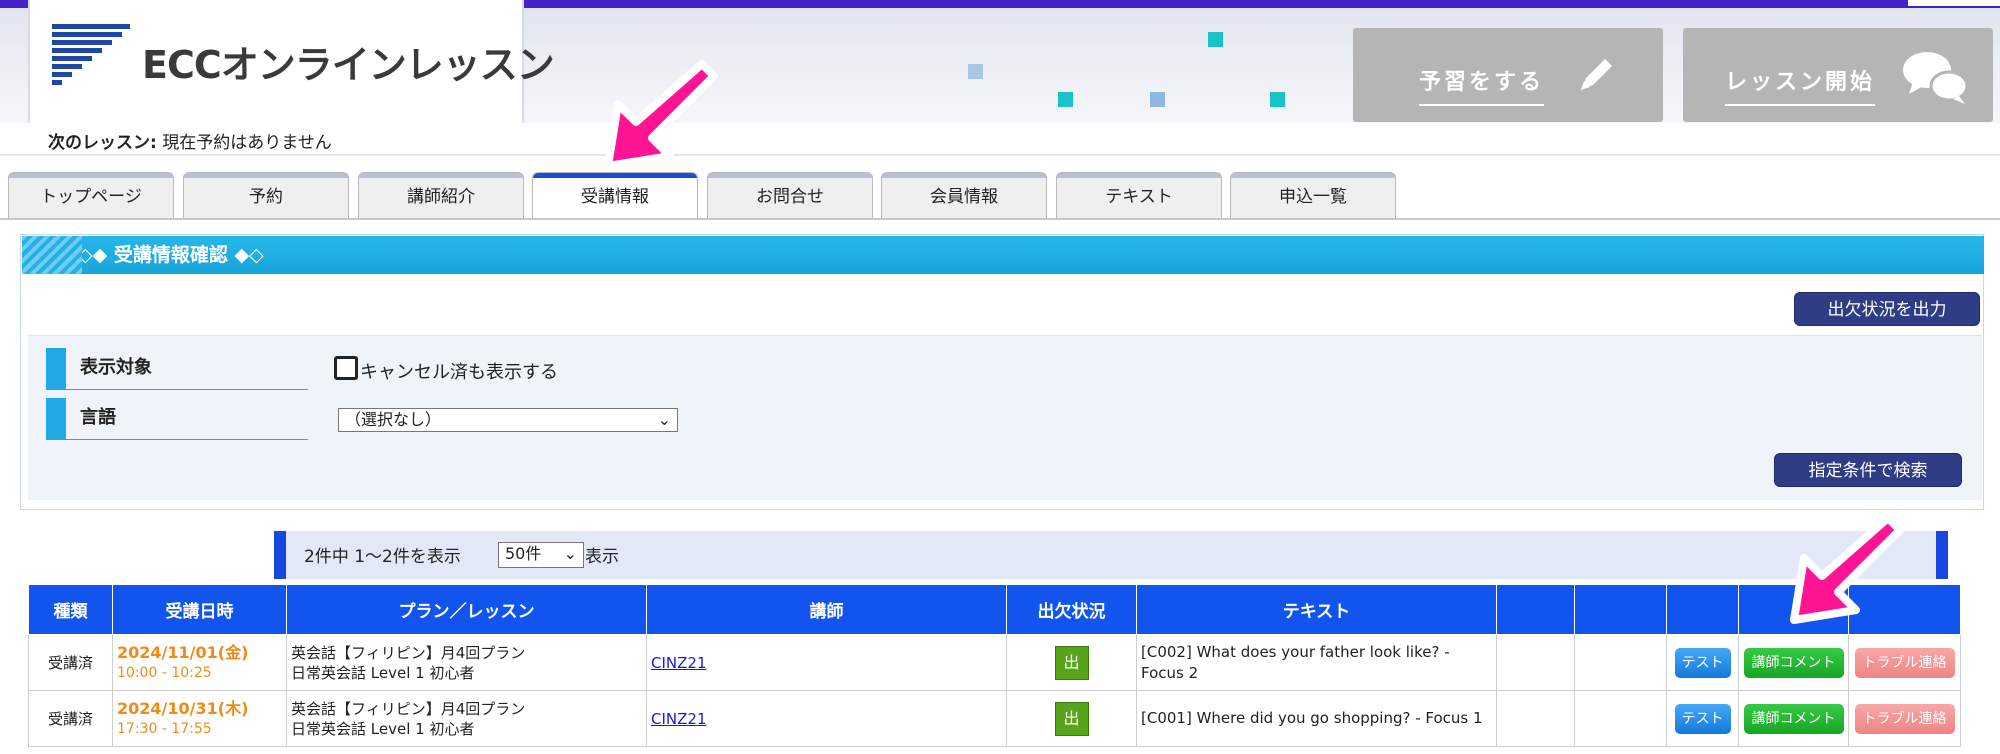 This screenshot has height=754, width=2000. Describe the element at coordinates (1316, 609) in the screenshot. I see `column-header: テキスト` at that location.